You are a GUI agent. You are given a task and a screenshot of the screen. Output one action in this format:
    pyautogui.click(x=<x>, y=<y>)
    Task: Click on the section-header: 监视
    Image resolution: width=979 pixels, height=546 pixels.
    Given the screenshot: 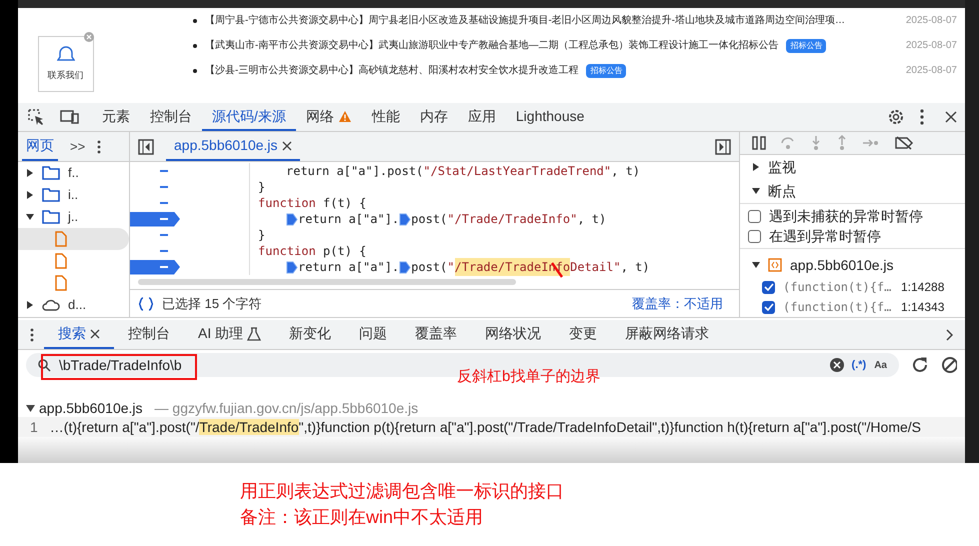 What is the action you would take?
    pyautogui.click(x=852, y=167)
    